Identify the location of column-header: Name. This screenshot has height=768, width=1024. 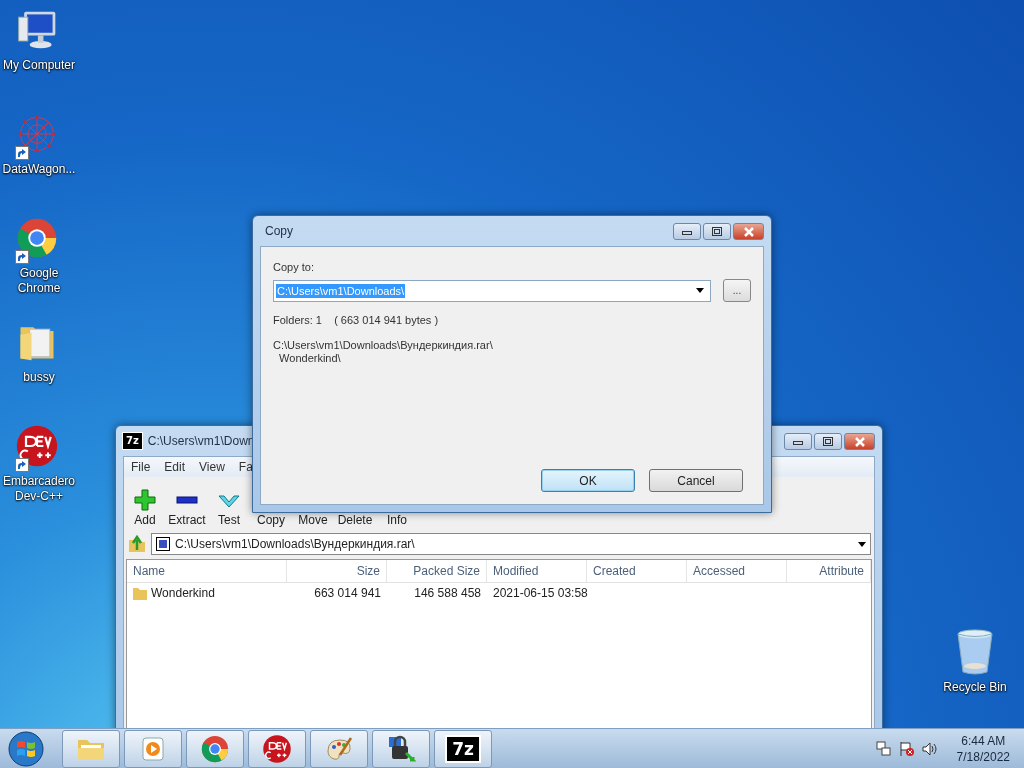
(207, 571).